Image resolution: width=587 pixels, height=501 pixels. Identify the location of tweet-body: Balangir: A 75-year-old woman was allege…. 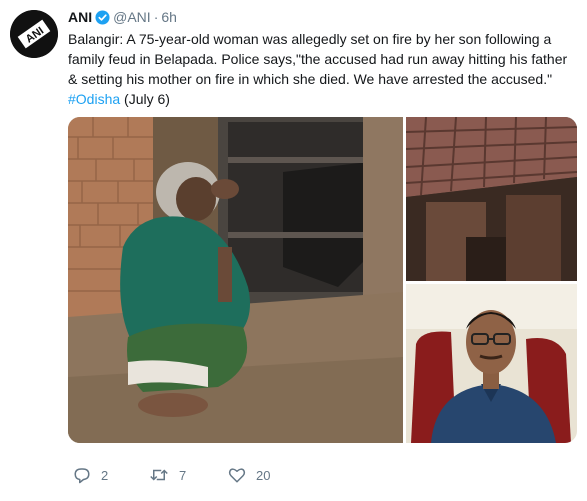
(318, 59).